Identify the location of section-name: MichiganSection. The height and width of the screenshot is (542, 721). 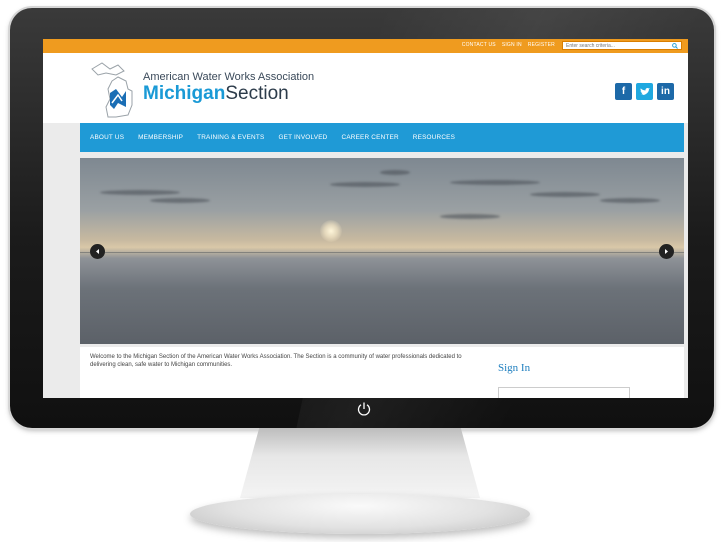
(216, 94).